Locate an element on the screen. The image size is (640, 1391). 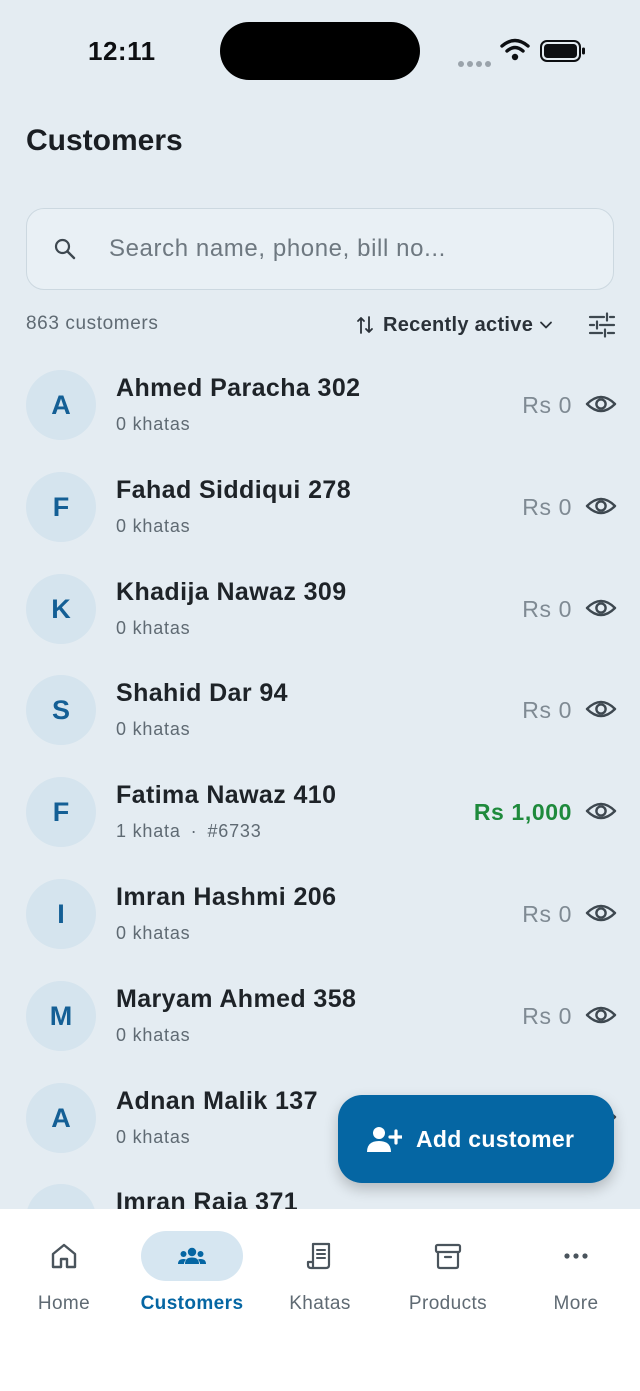
customer-row: F Fatima Nawaz 410 1 khata · #6733 Rs 1,000 is located at coordinates (320, 814).